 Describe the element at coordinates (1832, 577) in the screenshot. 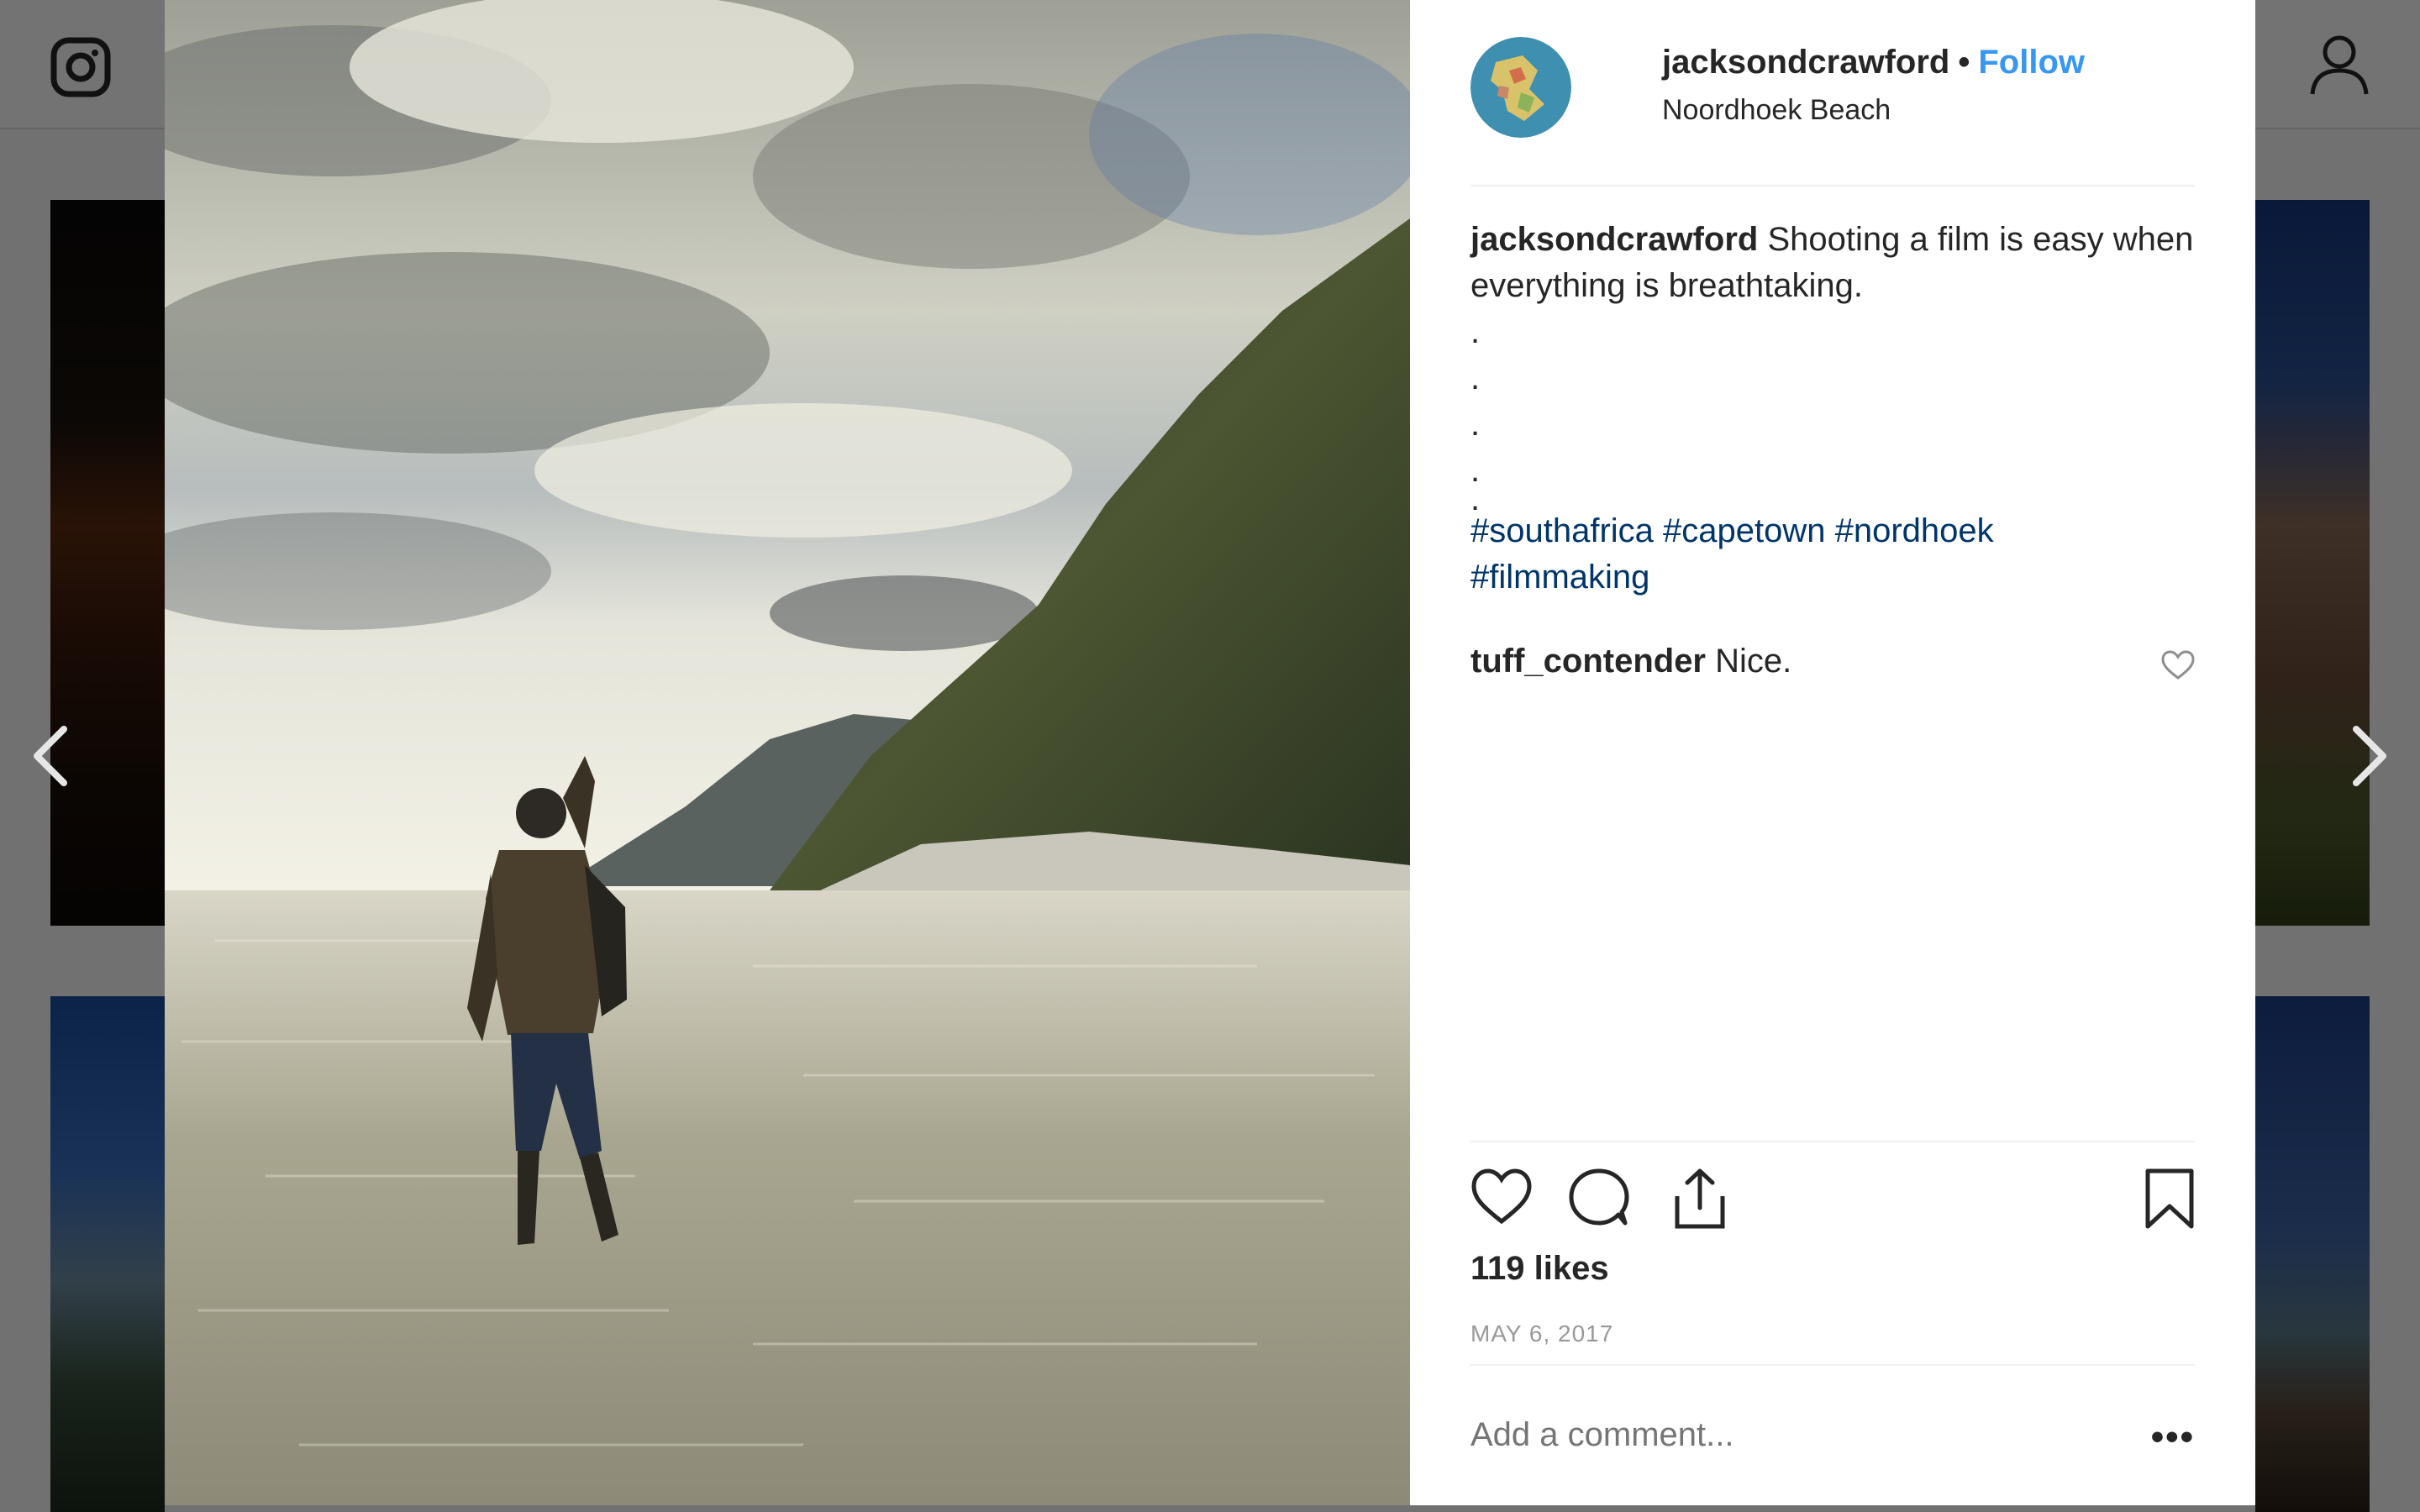

I see `hashtags-line-2: #filmmaking` at that location.